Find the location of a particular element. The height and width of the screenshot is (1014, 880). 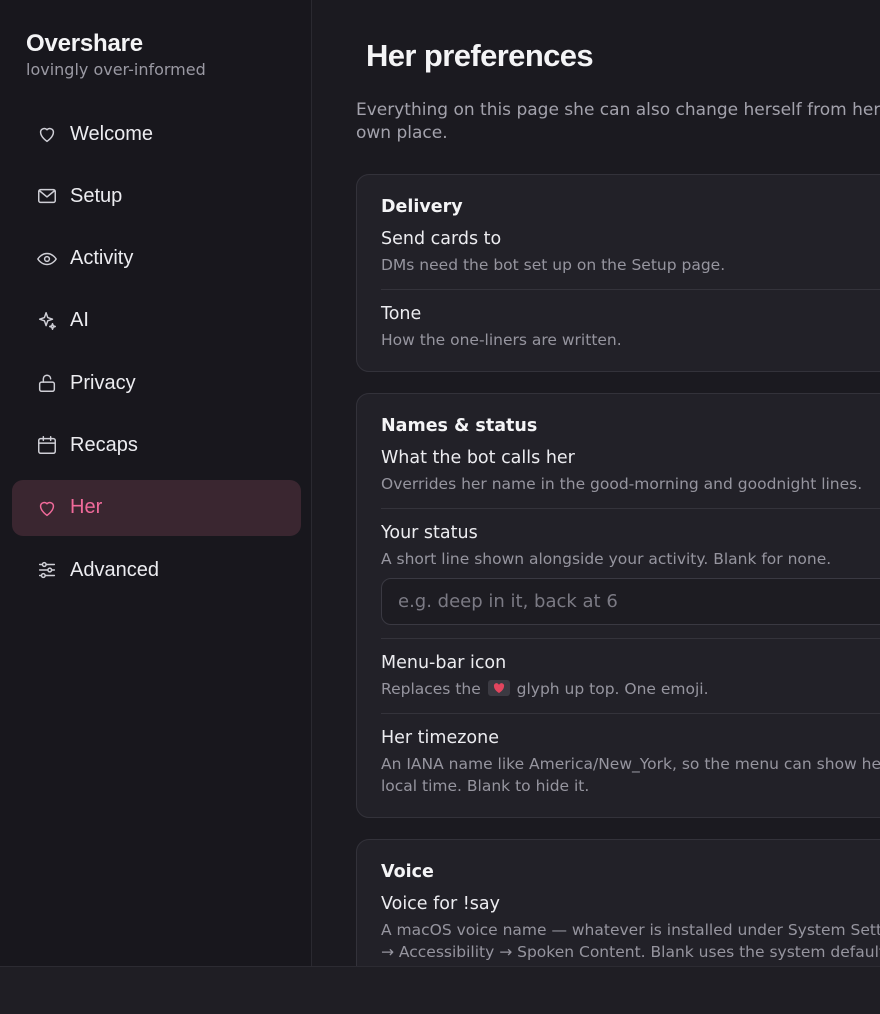

envelope-icon is located at coordinates (47, 196).